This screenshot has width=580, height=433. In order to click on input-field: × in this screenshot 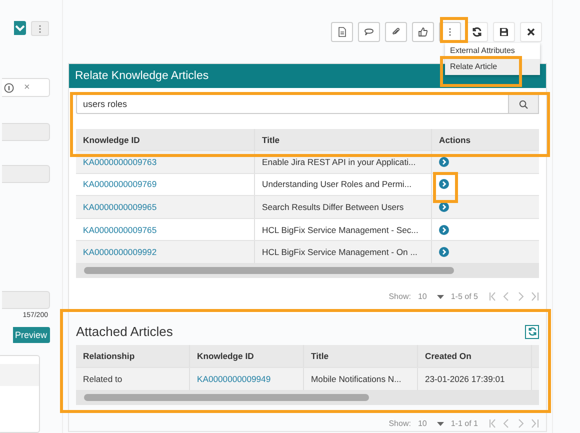, I will do `click(26, 88)`.